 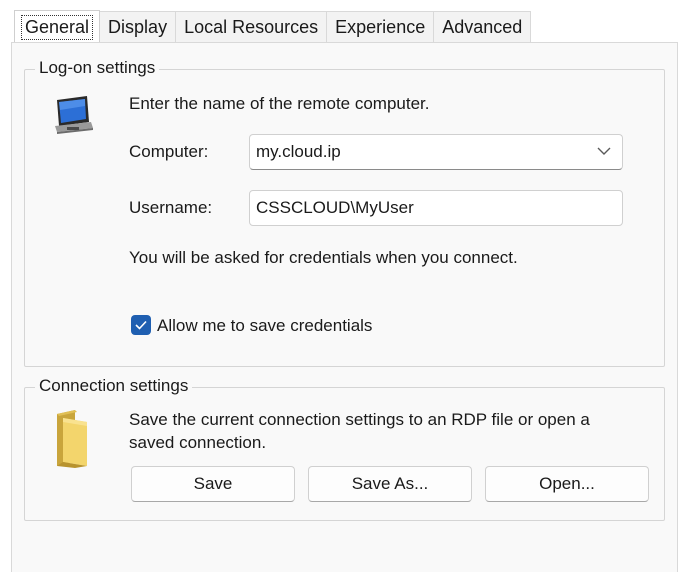 I want to click on tab-display-label: Display, so click(x=138, y=26).